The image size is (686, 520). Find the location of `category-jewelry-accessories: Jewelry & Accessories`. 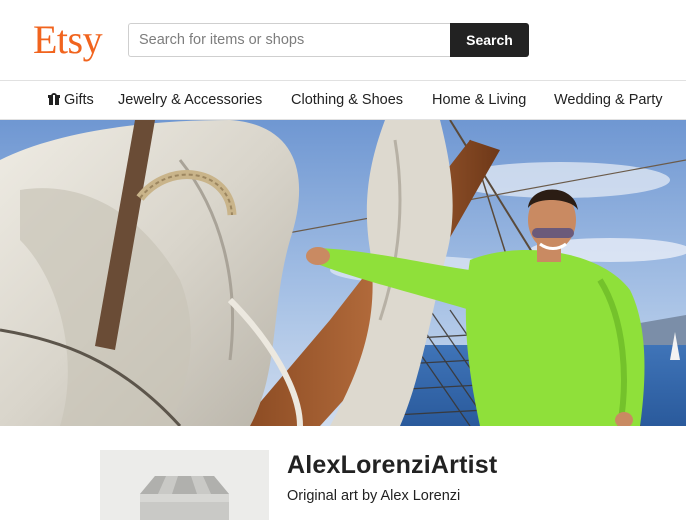

category-jewelry-accessories: Jewelry & Accessories is located at coordinates (190, 100).